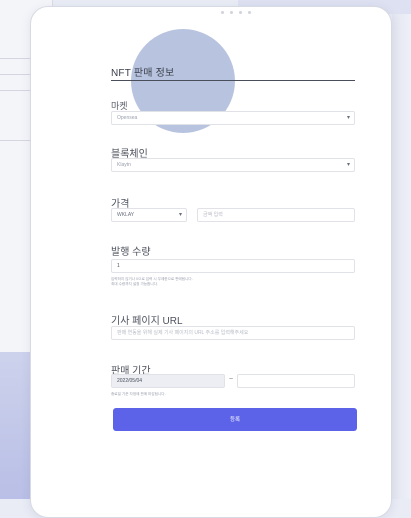 The image size is (411, 518). I want to click on article-url-input: 판매 연동을 위해 실제 기사 페이지의 URL 주소를 입력해주세요, so click(233, 333).